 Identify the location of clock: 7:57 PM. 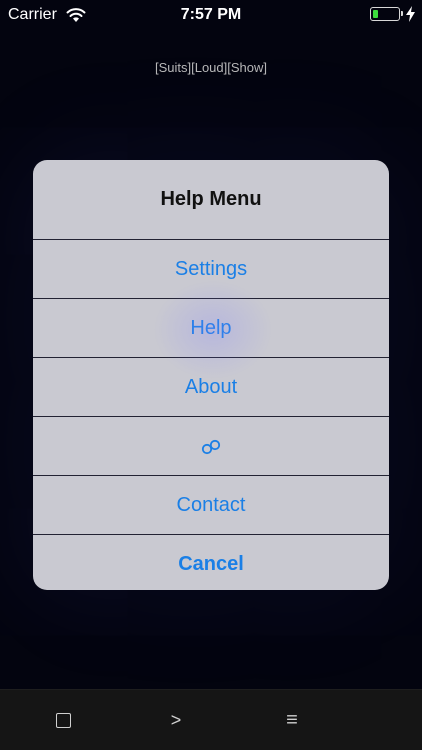
(211, 14).